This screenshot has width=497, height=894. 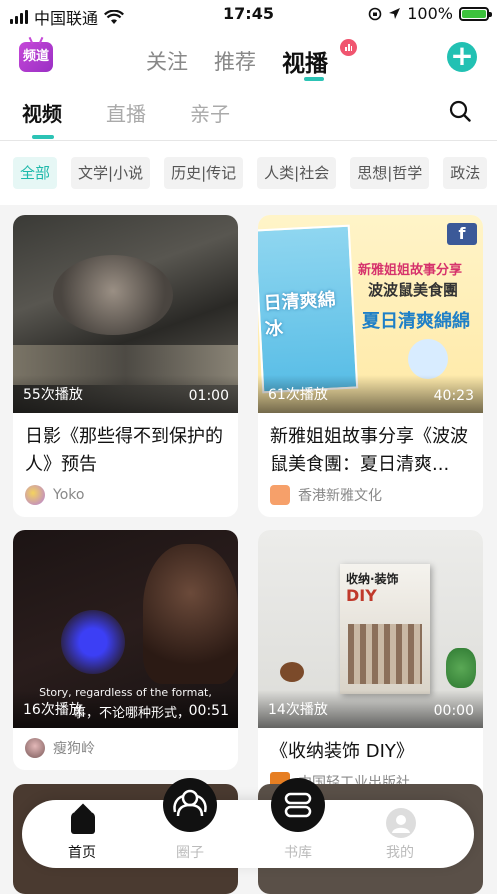 What do you see at coordinates (375, 13) in the screenshot?
I see `rotation-lock-icon` at bounding box center [375, 13].